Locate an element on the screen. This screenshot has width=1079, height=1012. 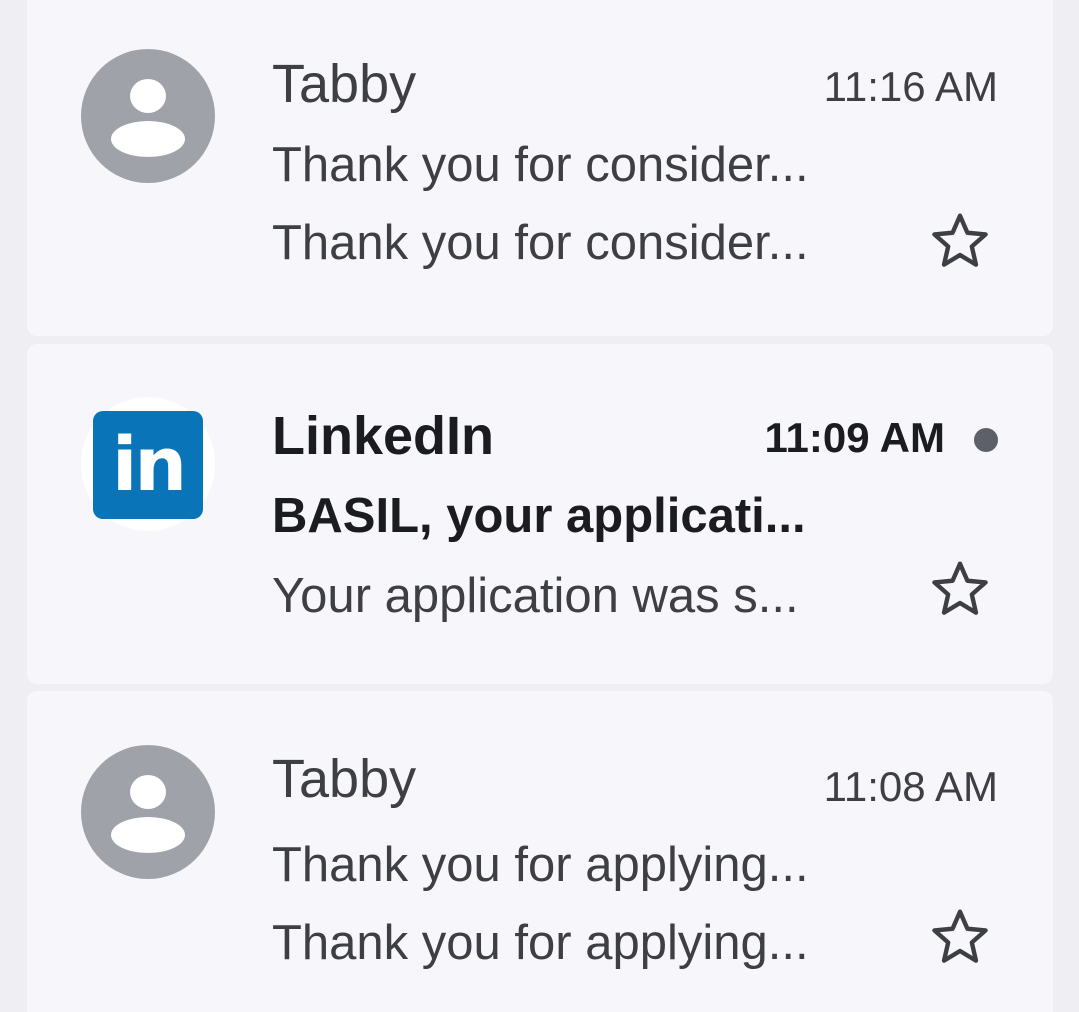
unread-dot-icon is located at coordinates (986, 440).